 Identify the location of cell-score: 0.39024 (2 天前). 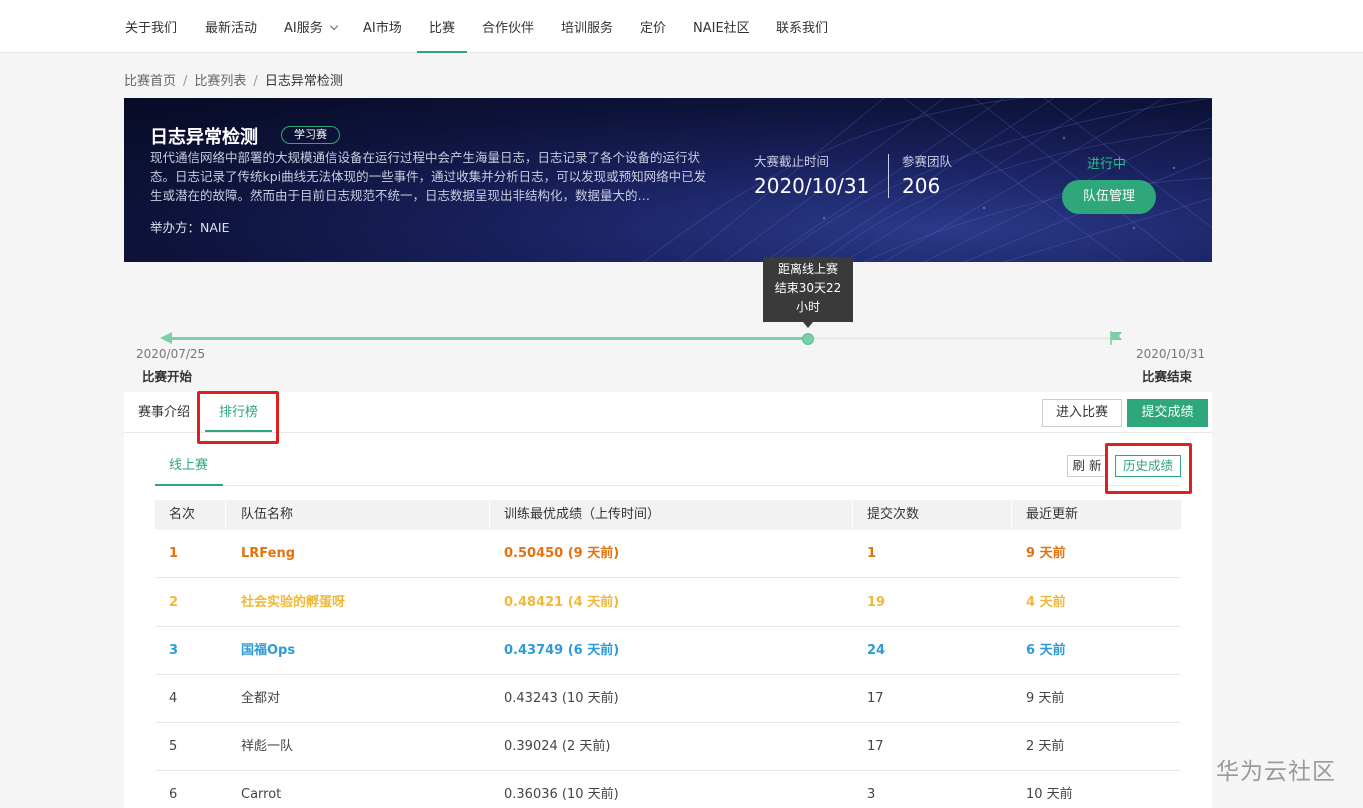
(557, 746).